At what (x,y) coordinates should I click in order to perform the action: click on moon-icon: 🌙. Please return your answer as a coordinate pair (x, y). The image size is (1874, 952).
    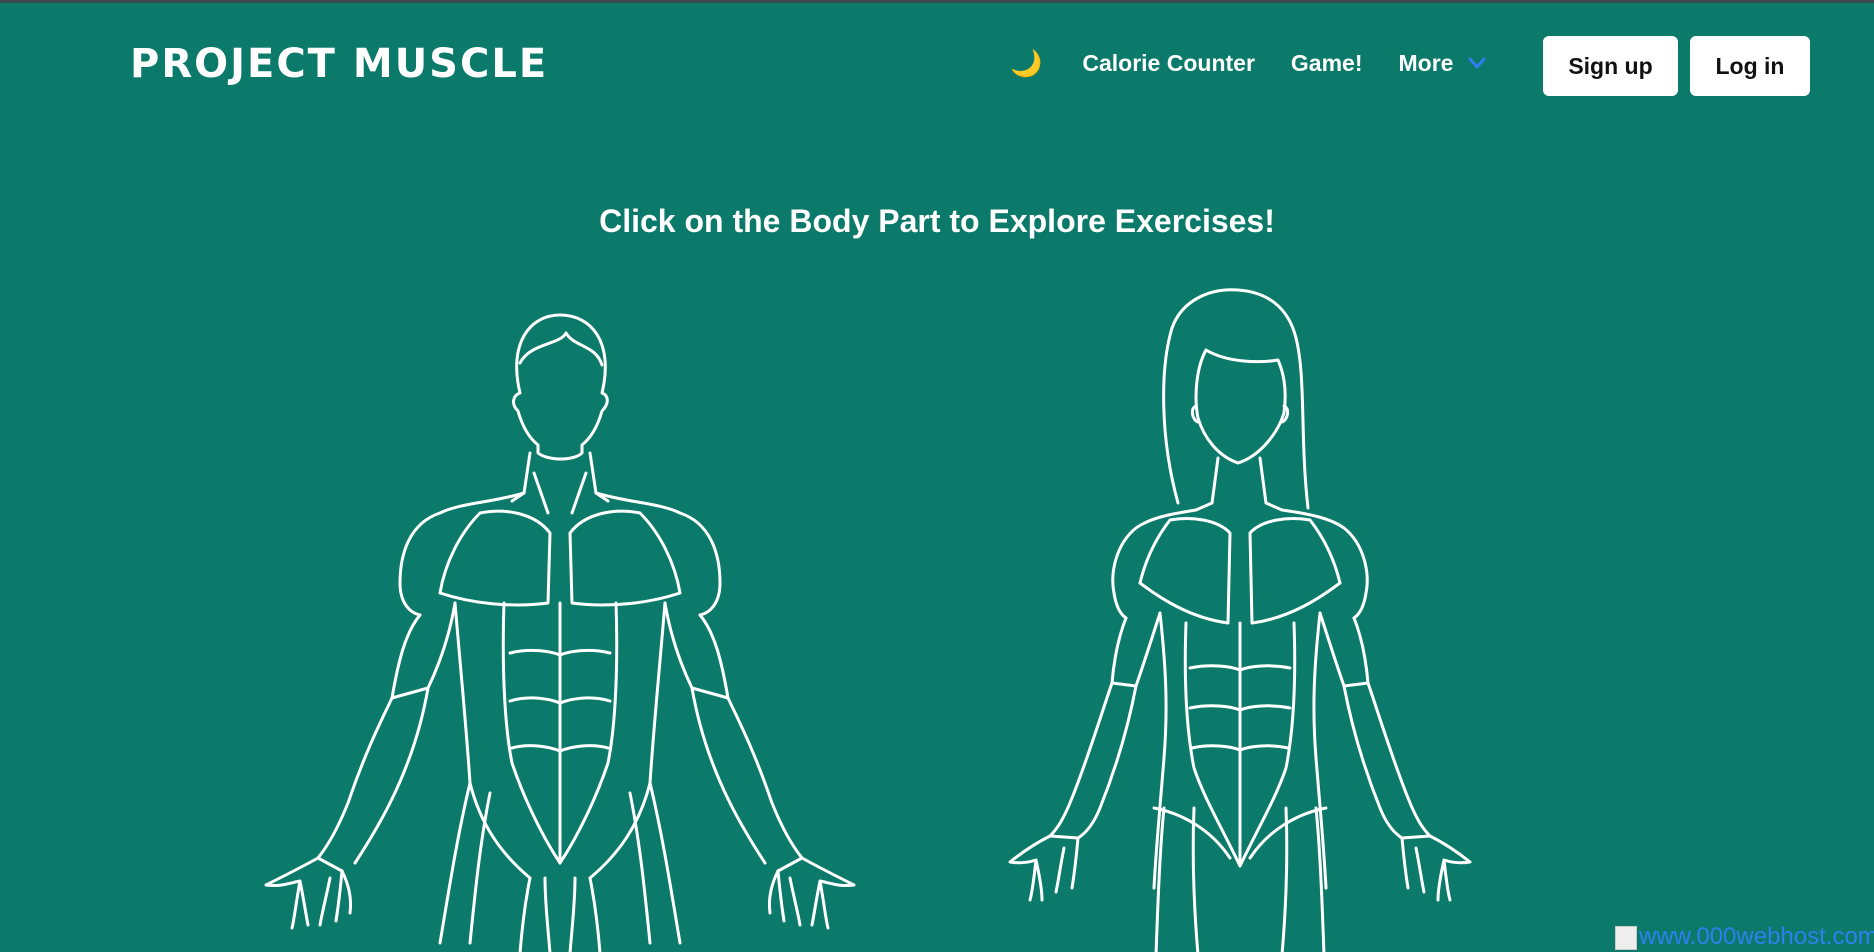
    Looking at the image, I should click on (1026, 63).